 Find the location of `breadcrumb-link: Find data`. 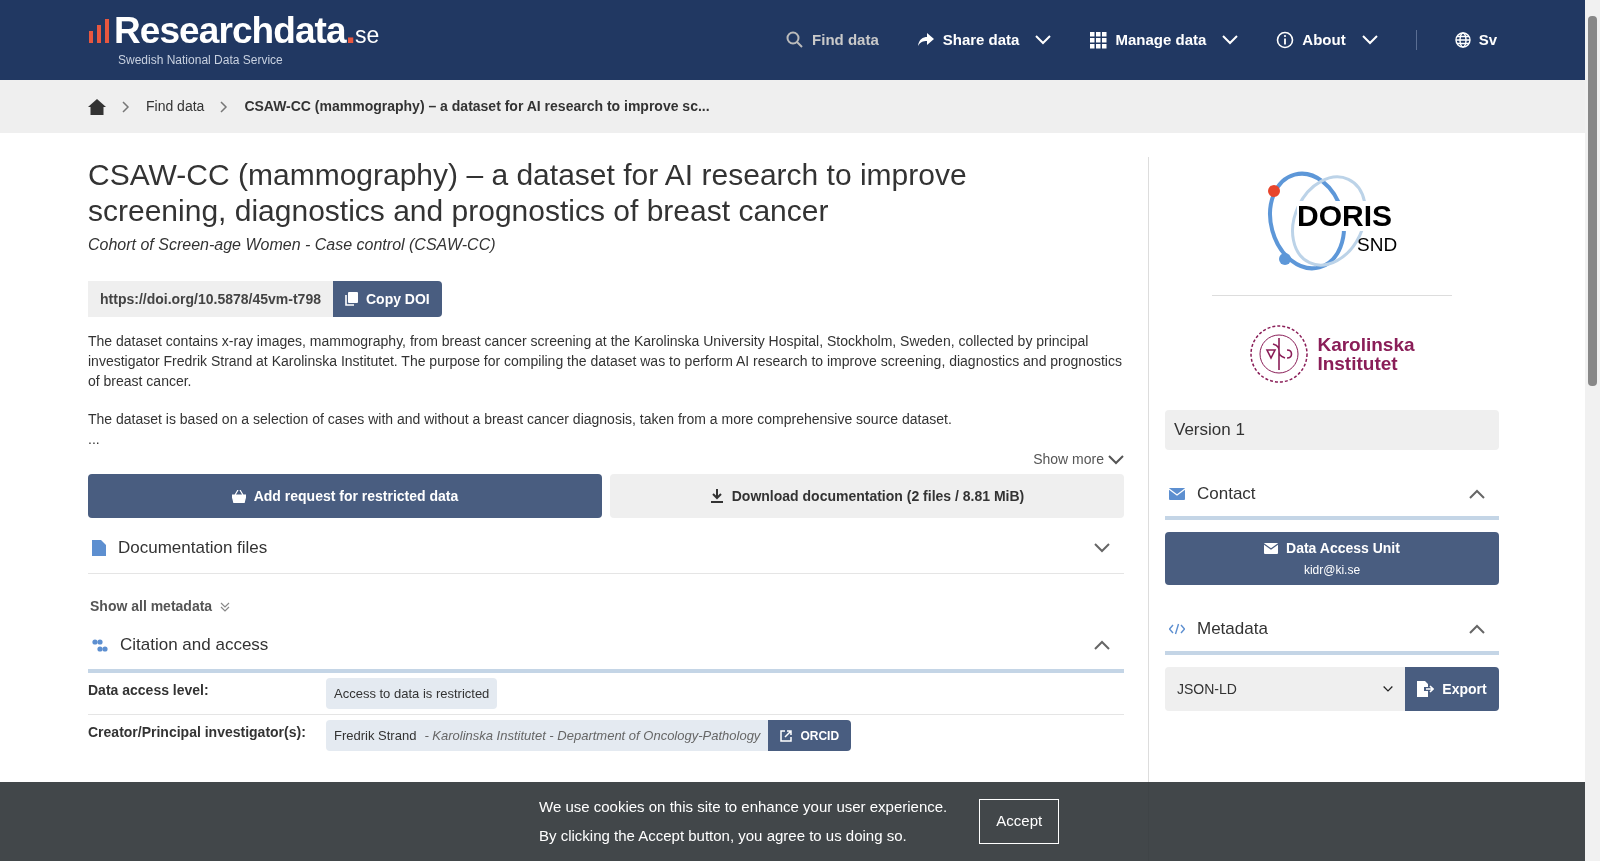

breadcrumb-link: Find data is located at coordinates (175, 106).